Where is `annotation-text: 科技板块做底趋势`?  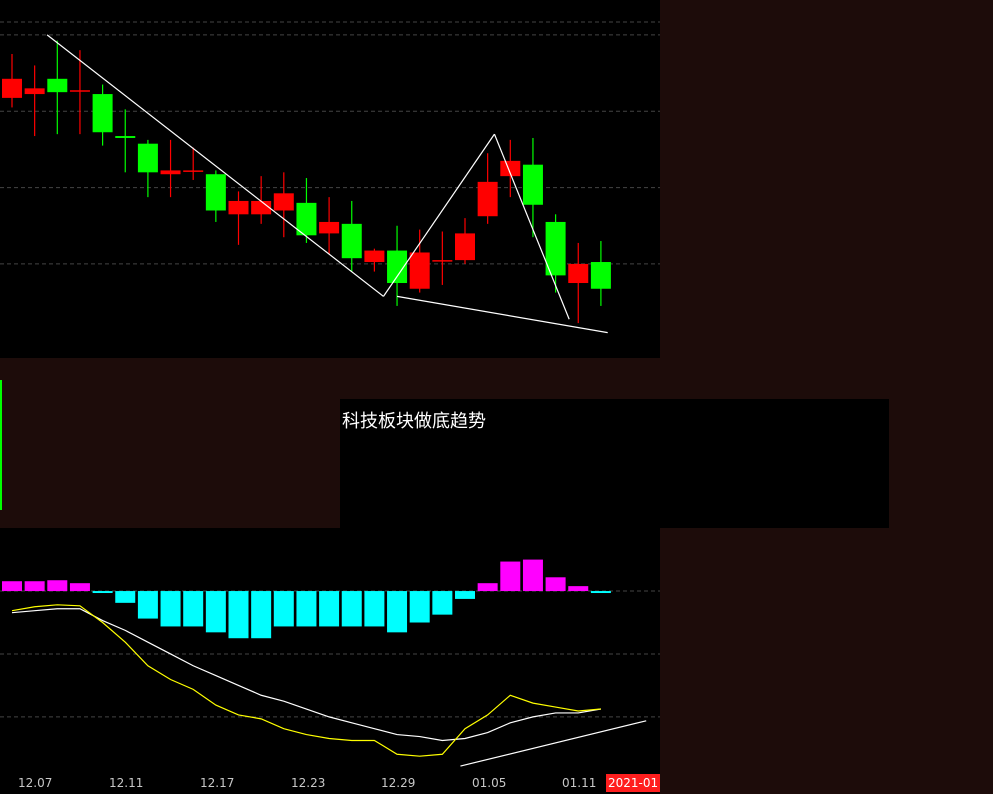 annotation-text: 科技板块做底趋势 is located at coordinates (414, 421).